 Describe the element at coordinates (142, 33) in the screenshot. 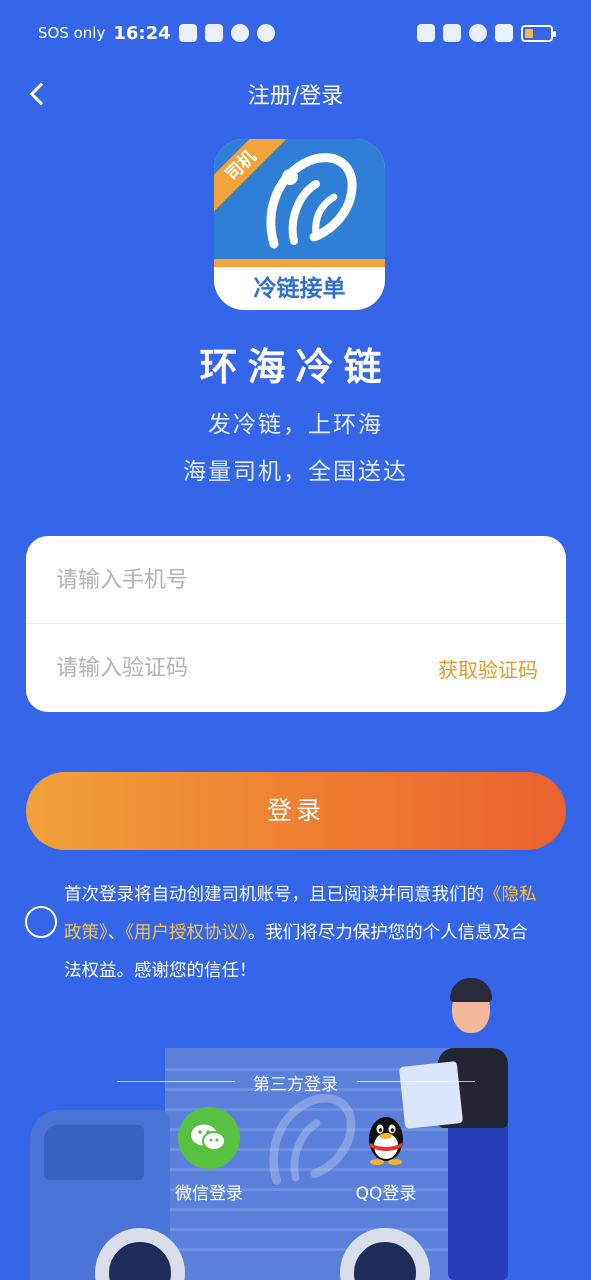

I see `clock: 16:24` at that location.